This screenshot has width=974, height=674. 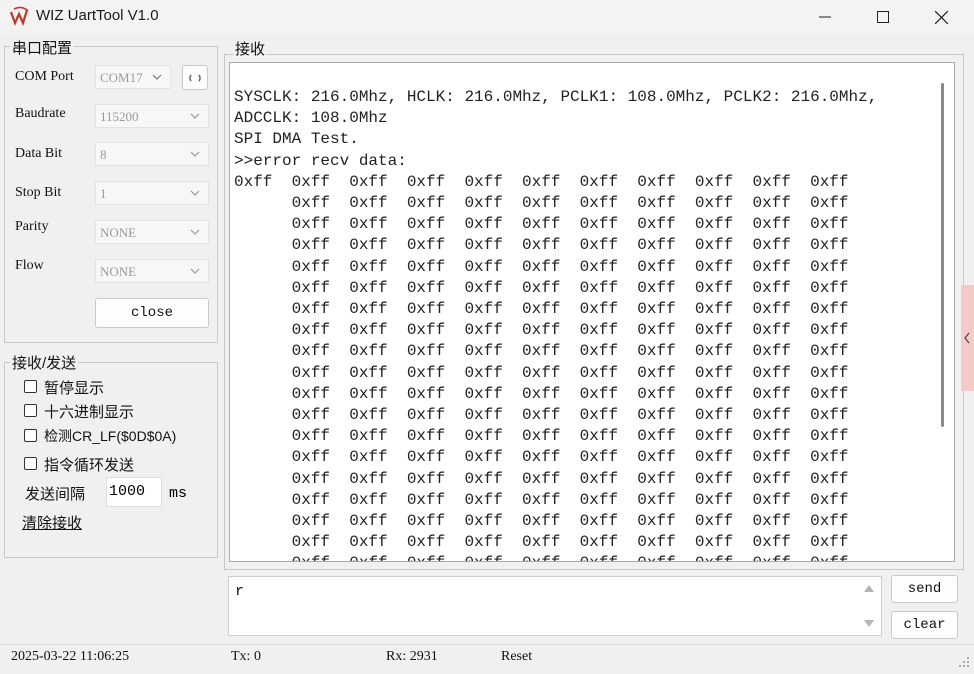 I want to click on status-tx-count: Tx: 0, so click(x=246, y=656).